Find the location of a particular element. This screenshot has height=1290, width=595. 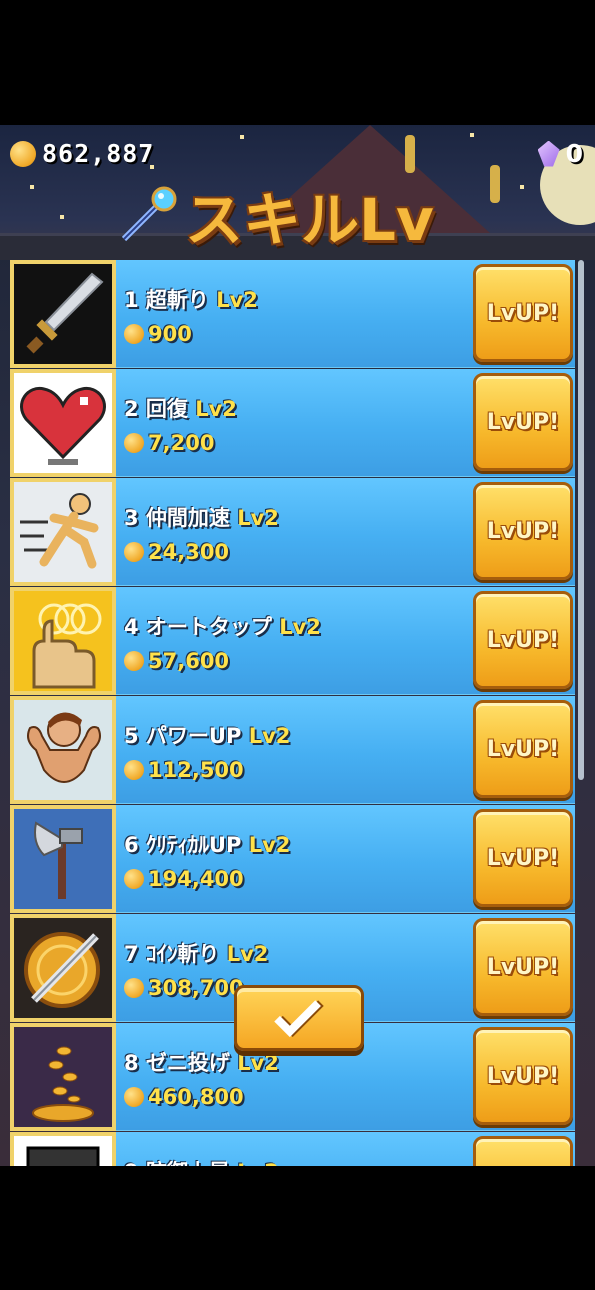

skill-row: 3 仲間加速 Lv2 24,300 LvUP! is located at coordinates (292, 532).